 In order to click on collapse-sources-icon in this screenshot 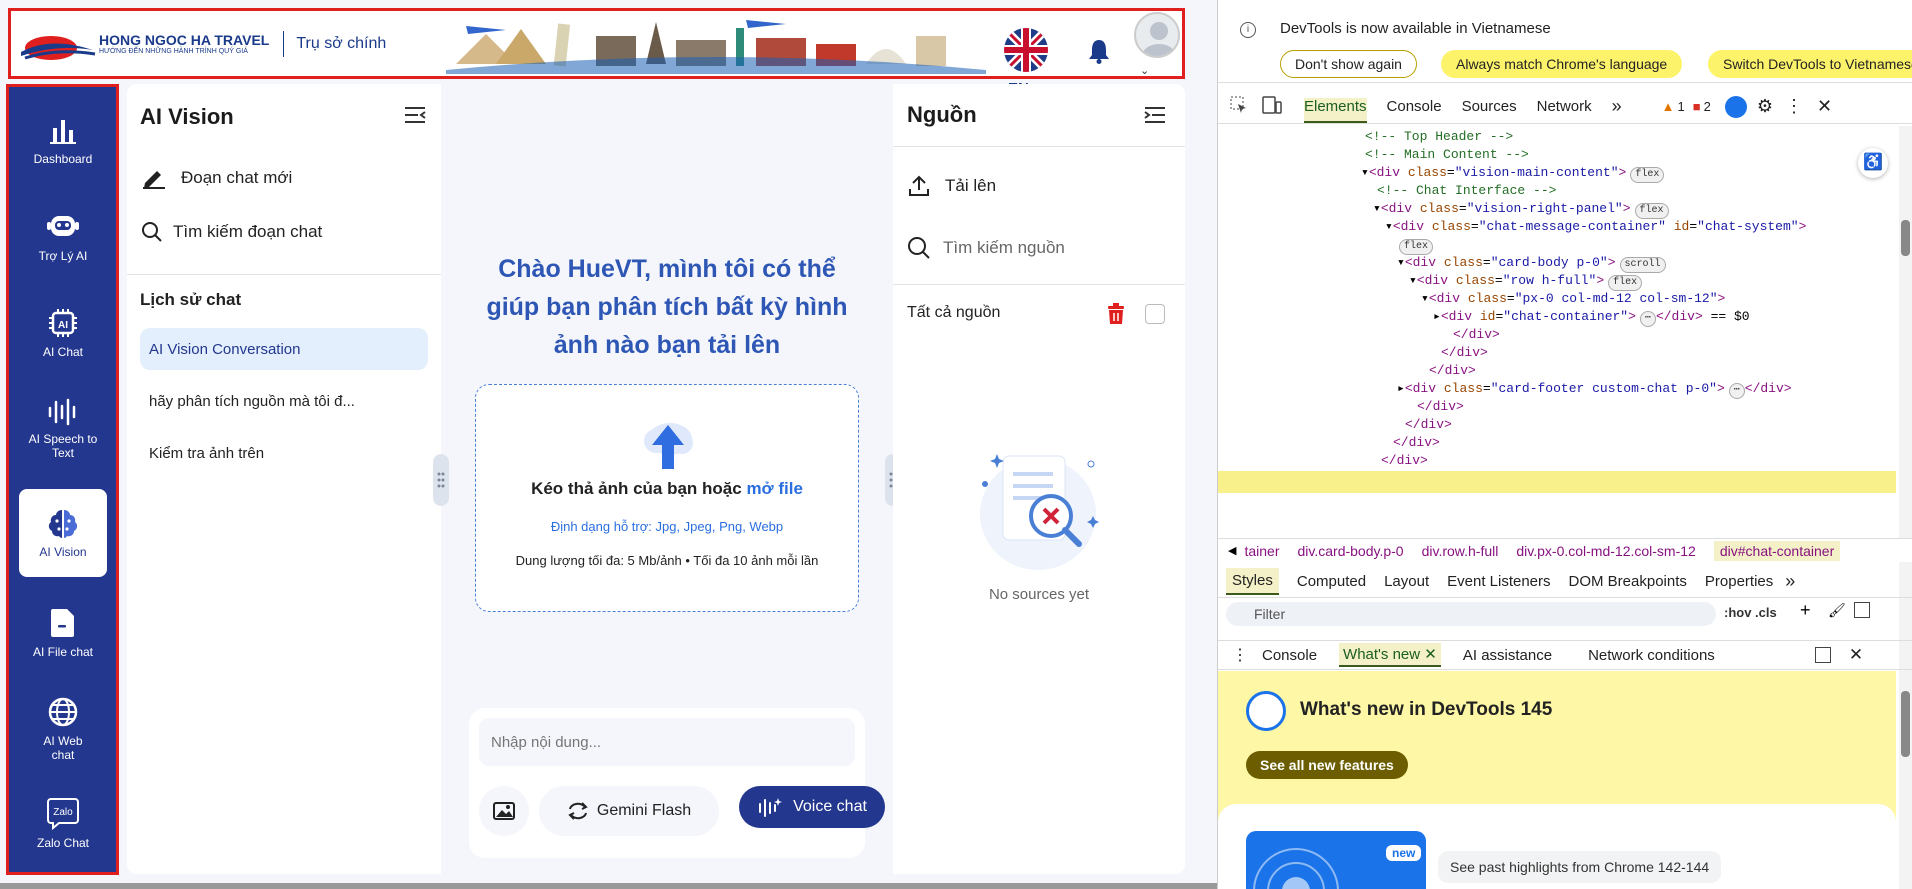, I will do `click(1155, 117)`.